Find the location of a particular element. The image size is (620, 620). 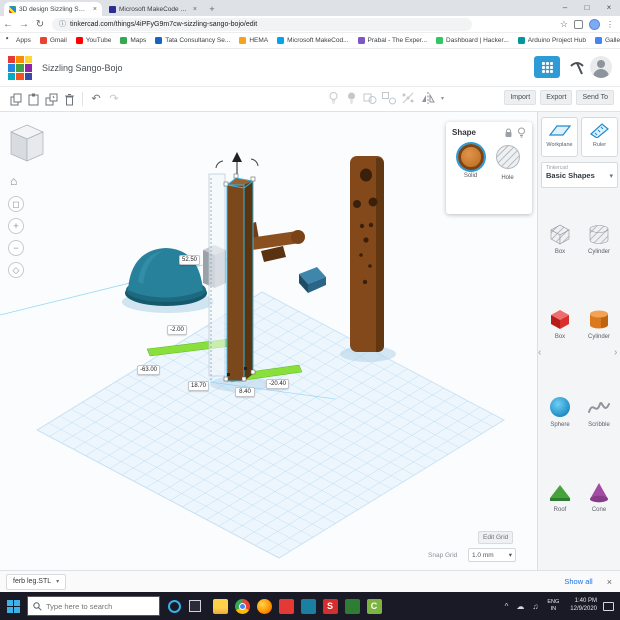

maximize-button: □ is located at coordinates (587, 8).